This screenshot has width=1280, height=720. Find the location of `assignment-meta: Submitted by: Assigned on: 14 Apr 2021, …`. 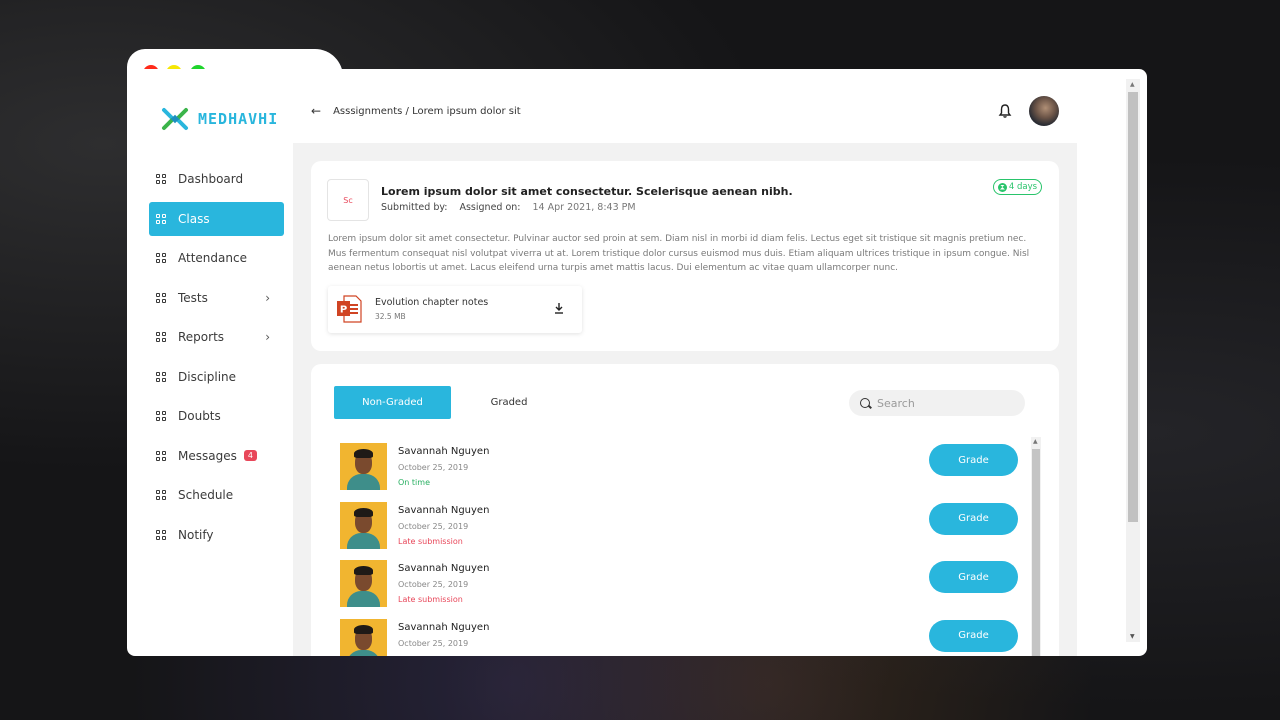

assignment-meta: Submitted by: Assigned on: 14 Apr 2021, … is located at coordinates (508, 207).